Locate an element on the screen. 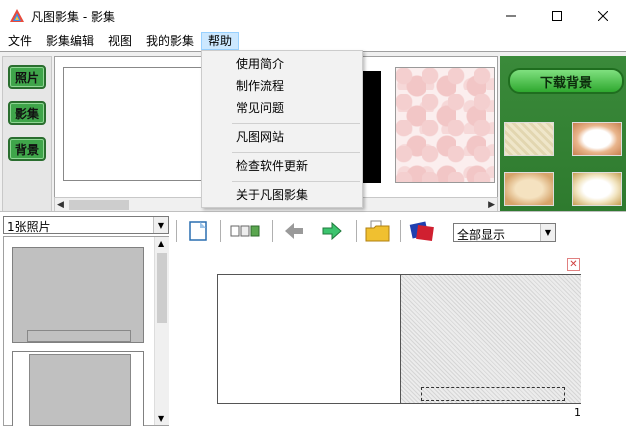 This screenshot has height=426, width=626. menu-item-check-update: 检查软件更新 is located at coordinates (282, 166).